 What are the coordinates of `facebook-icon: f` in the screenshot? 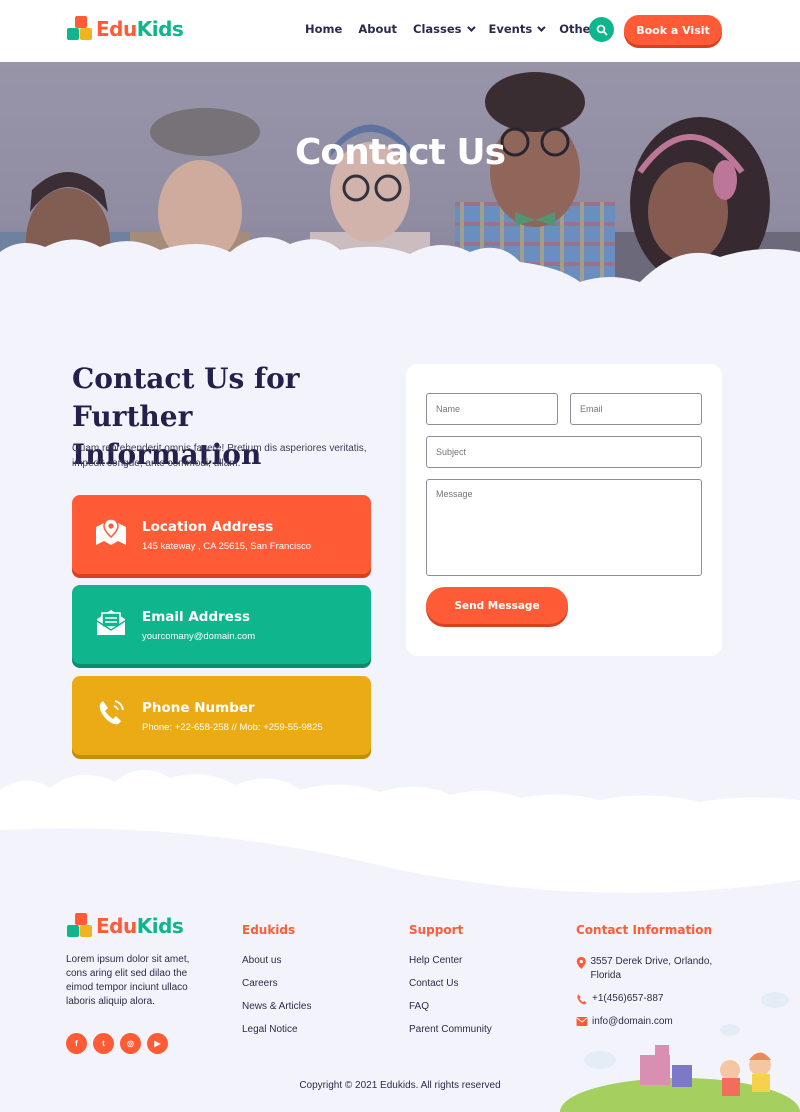 It's located at (76, 1043).